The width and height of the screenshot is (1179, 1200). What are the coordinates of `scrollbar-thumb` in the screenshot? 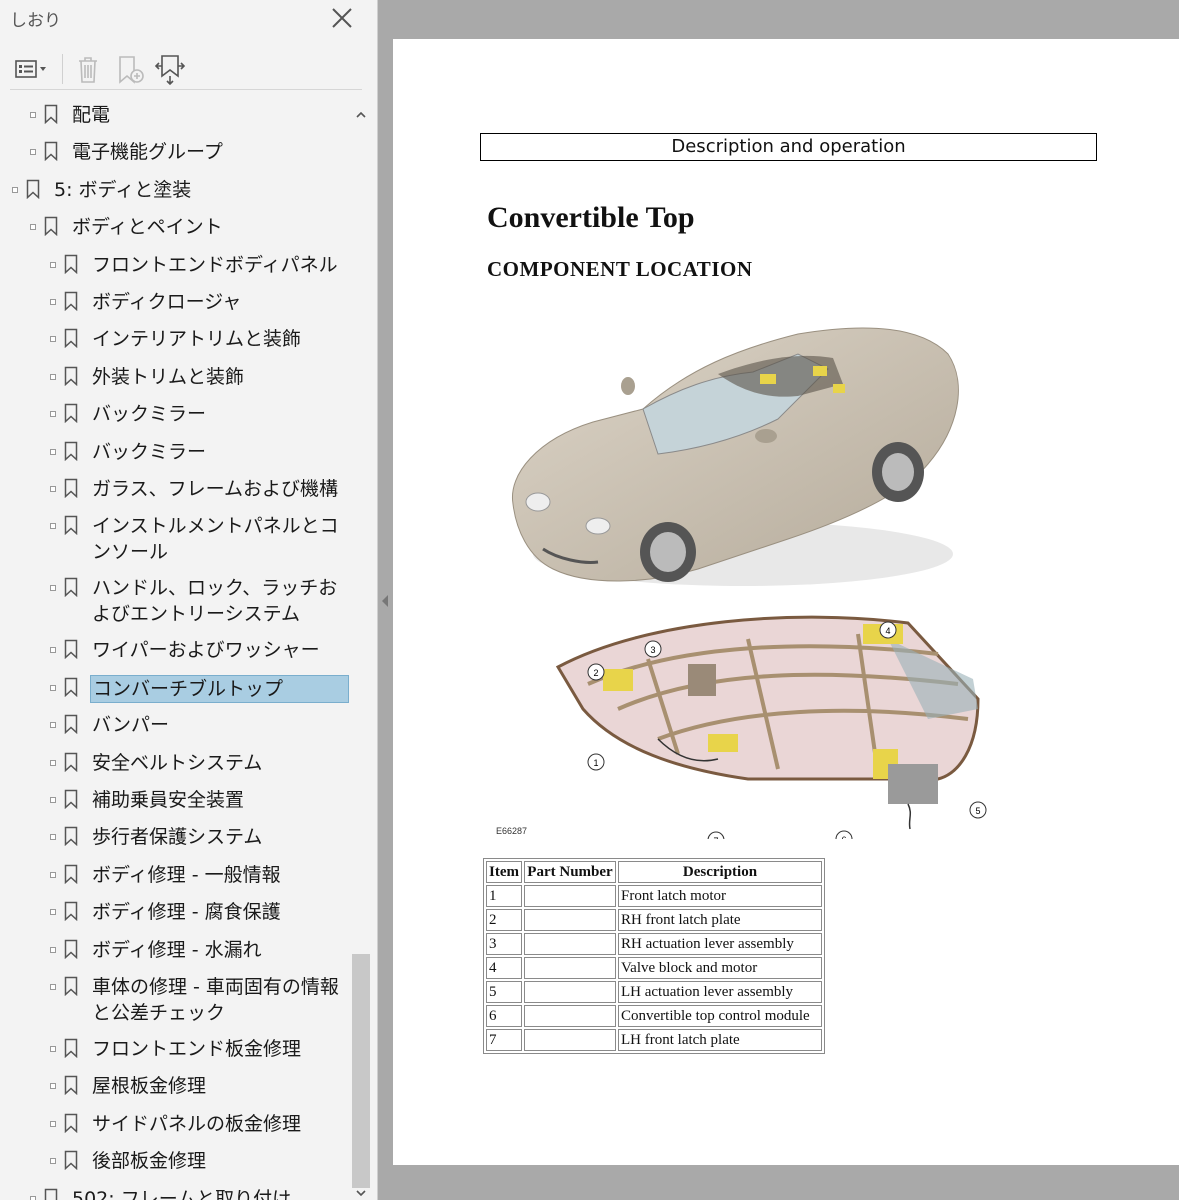 It's located at (361, 1071).